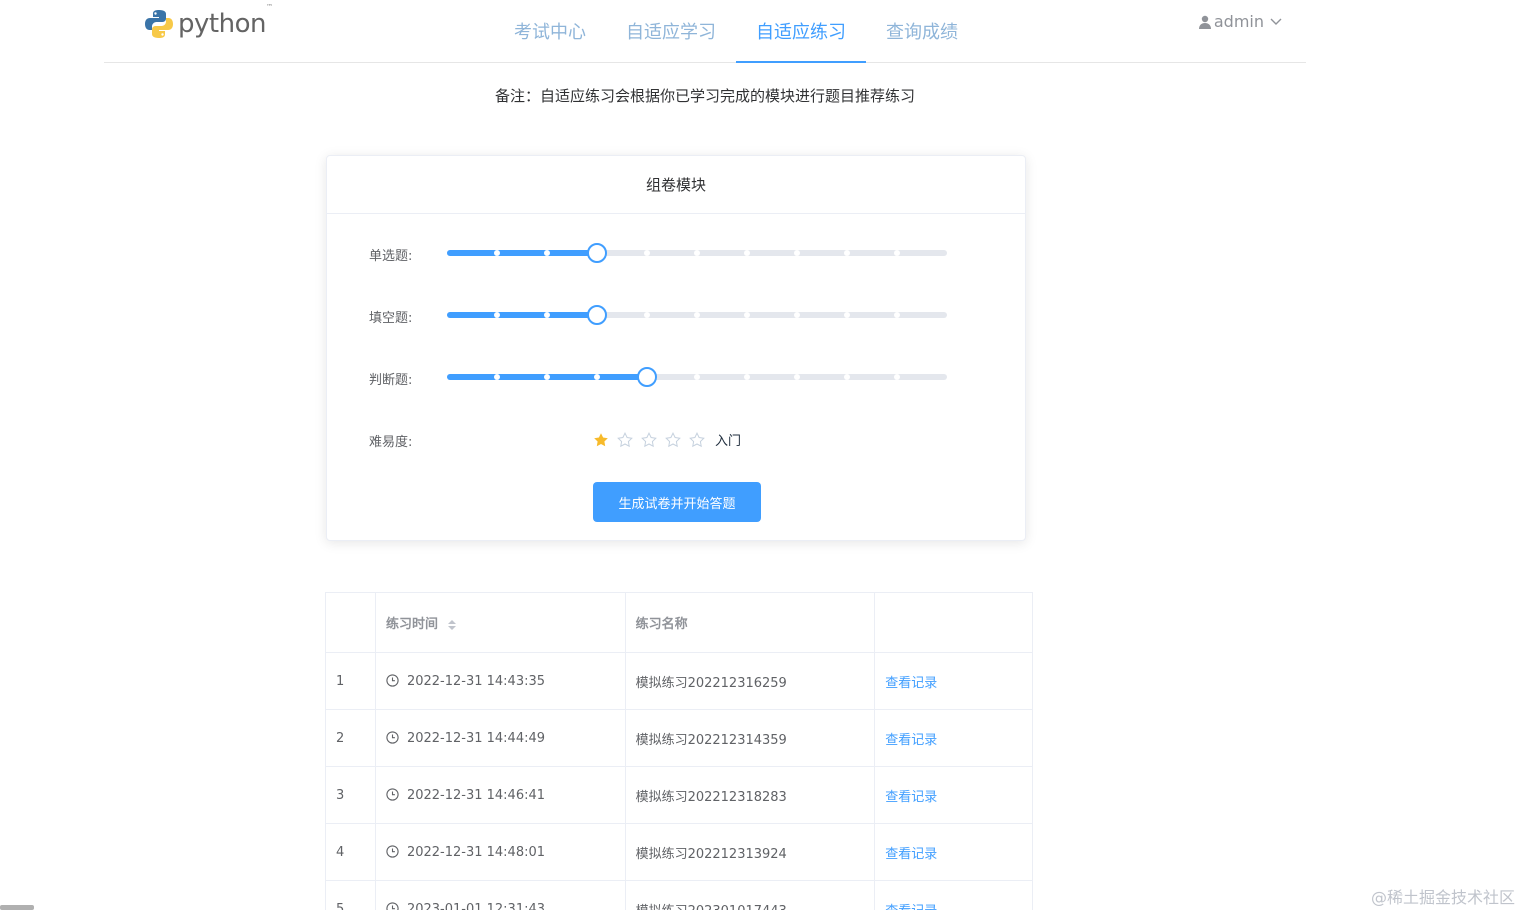  Describe the element at coordinates (159, 24) in the screenshot. I see `python-logo-icon` at that location.